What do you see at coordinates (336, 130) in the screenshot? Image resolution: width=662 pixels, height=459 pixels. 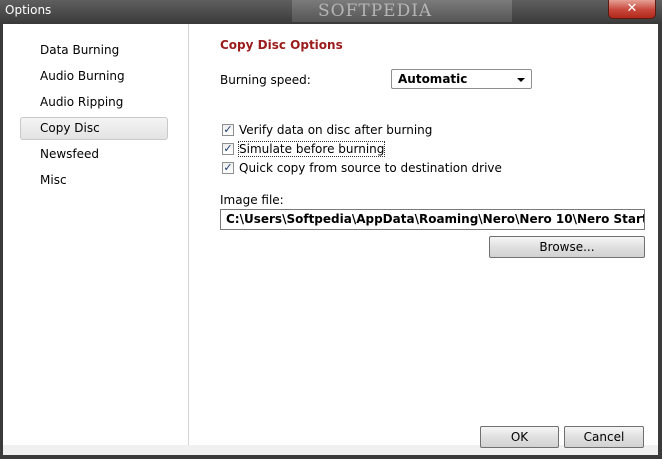 I see `verify-data-label: Verify data on disc after burning` at bounding box center [336, 130].